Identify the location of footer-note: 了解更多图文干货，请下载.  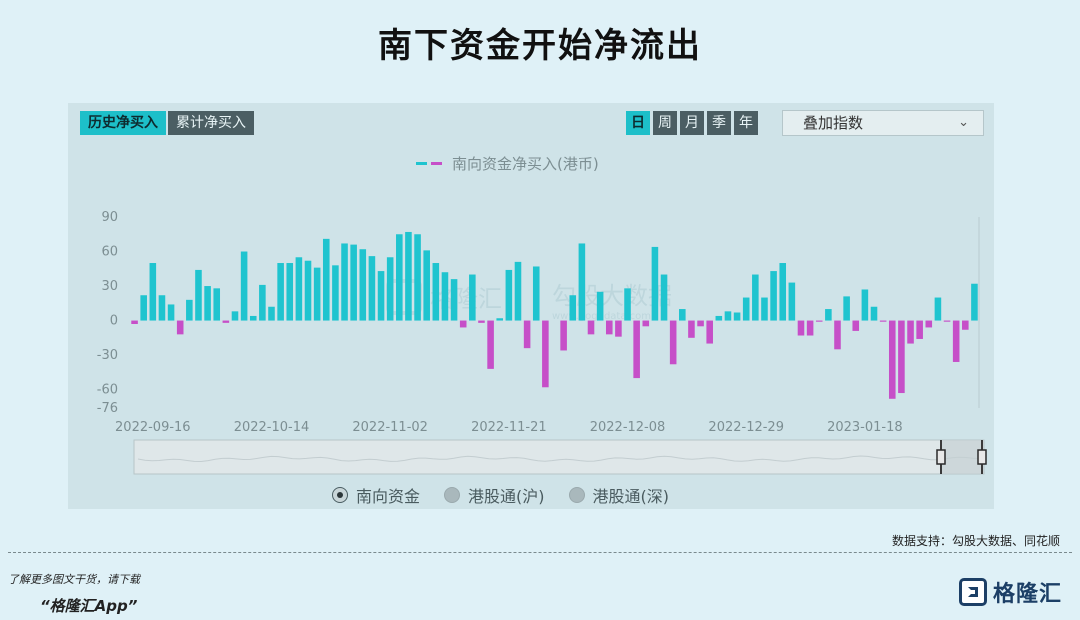
(74, 579).